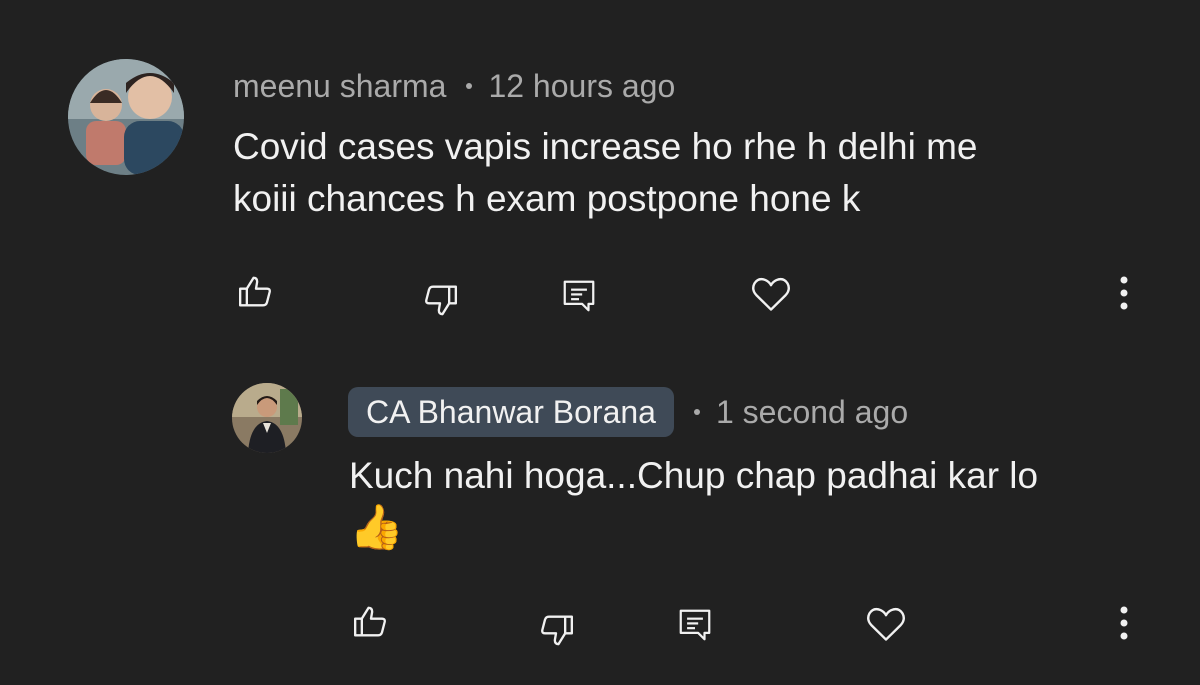  What do you see at coordinates (339, 86) in the screenshot?
I see `comment-author: meenu sharma` at bounding box center [339, 86].